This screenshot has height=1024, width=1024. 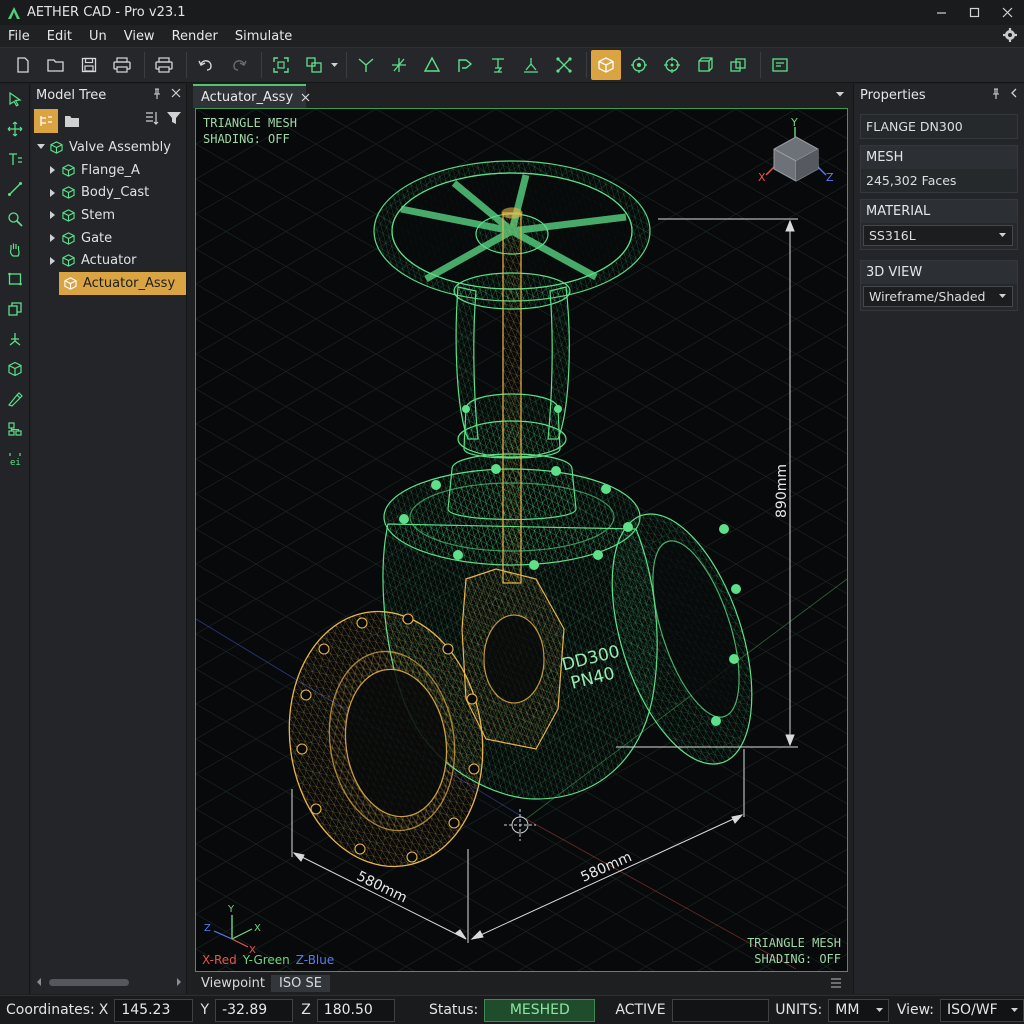 I want to click on save-icon, so click(x=89, y=65).